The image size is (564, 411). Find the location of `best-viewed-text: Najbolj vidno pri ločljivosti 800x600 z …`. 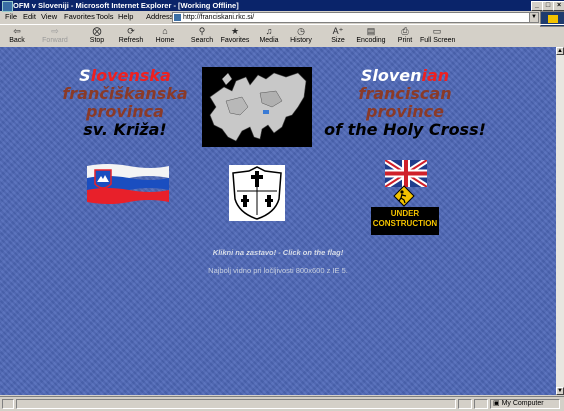

best-viewed-text: Najbolj vidno pri ločljivosti 800x600 z … is located at coordinates (278, 270).